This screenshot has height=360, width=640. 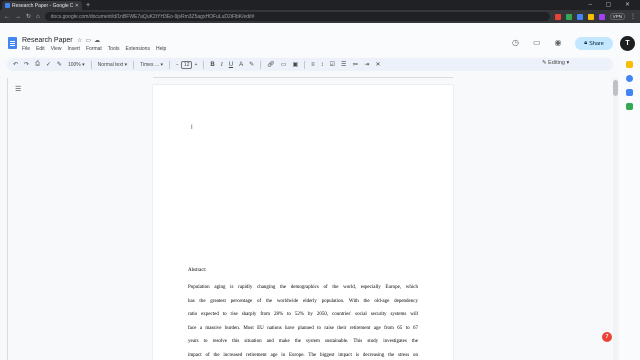 I want to click on underline-button: U, so click(x=231, y=65).